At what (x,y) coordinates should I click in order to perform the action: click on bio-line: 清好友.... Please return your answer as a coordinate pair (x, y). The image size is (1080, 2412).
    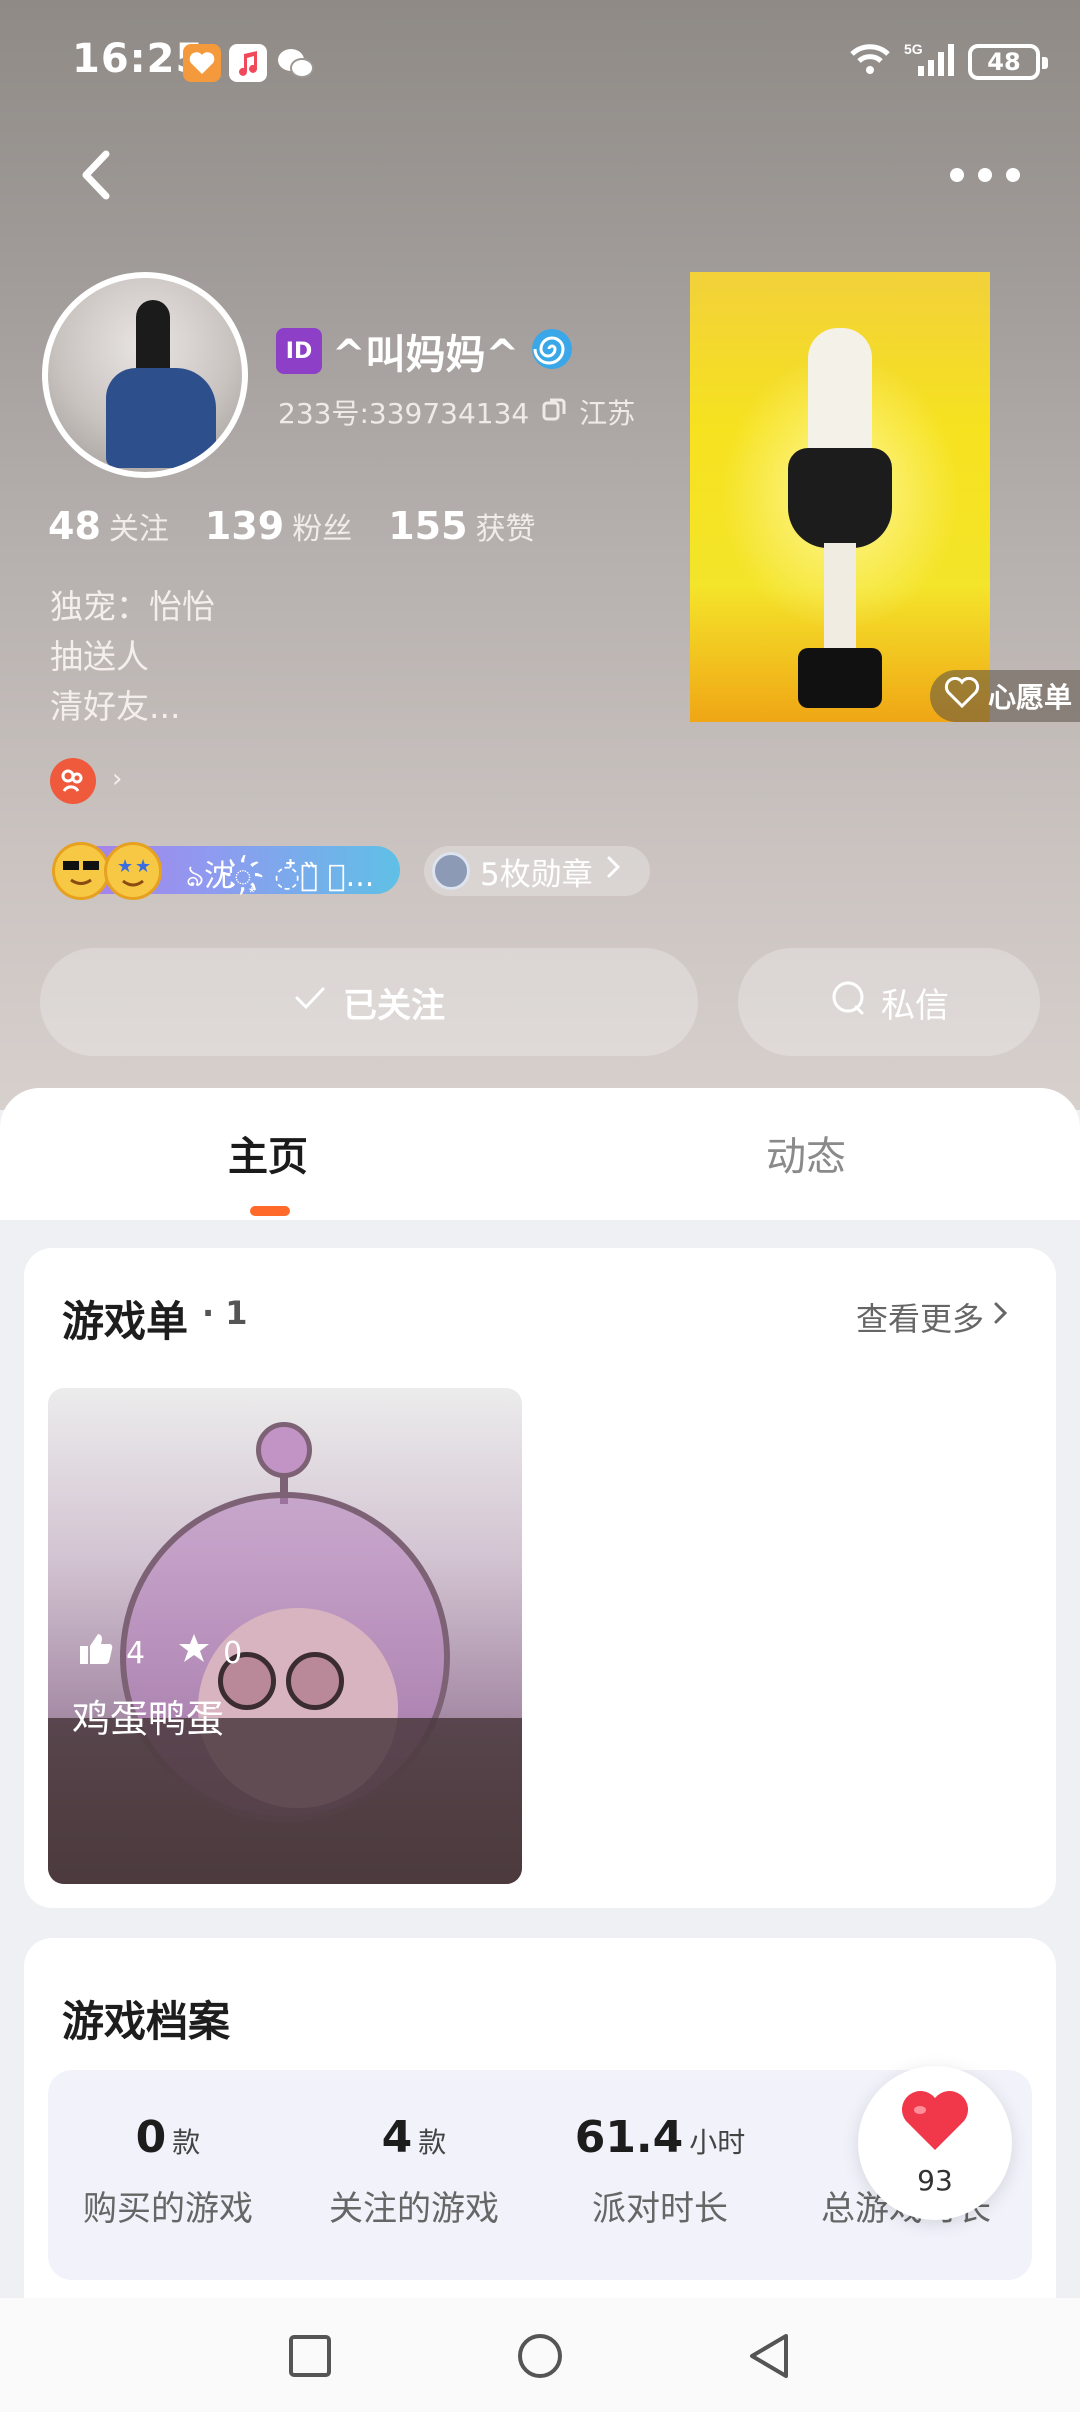
    Looking at the image, I should click on (115, 706).